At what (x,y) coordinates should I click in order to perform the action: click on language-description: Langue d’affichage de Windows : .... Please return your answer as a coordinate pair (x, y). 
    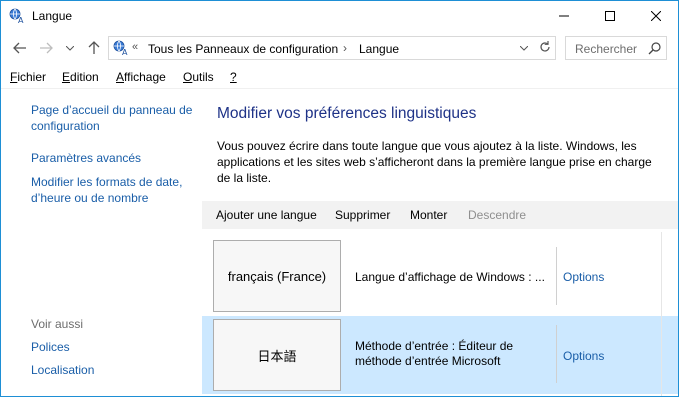
    Looking at the image, I should click on (450, 277).